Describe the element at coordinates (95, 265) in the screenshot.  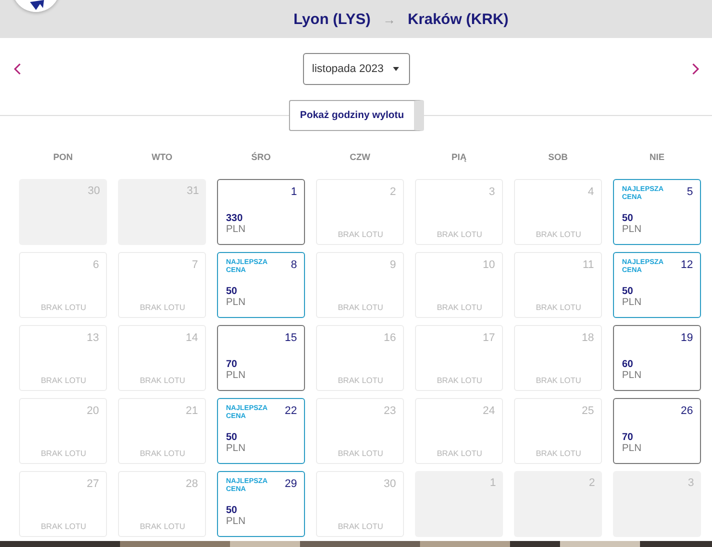
I see `day-number: 6` at that location.